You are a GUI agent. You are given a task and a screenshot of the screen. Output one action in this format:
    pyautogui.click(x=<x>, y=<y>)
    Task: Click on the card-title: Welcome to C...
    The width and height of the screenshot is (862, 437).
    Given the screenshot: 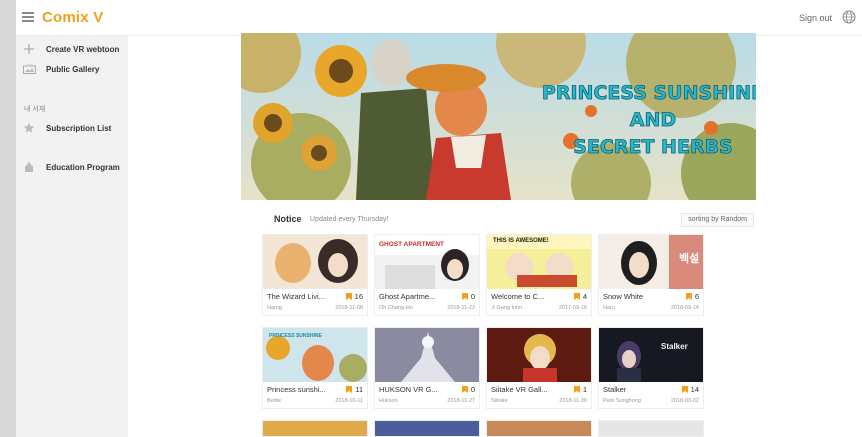 What is the action you would take?
    pyautogui.click(x=518, y=296)
    